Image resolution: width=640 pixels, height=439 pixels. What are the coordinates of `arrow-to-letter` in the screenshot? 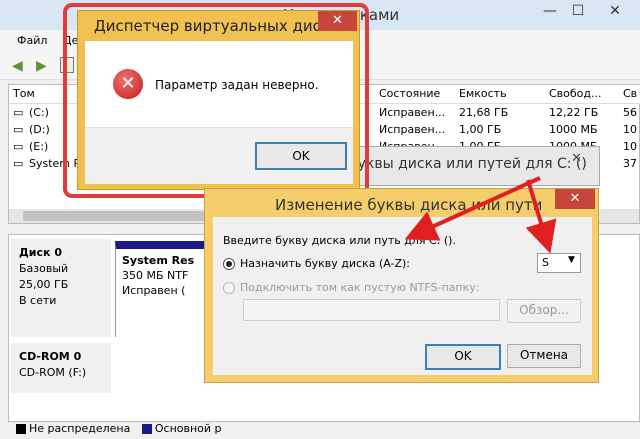 It's located at (541, 216).